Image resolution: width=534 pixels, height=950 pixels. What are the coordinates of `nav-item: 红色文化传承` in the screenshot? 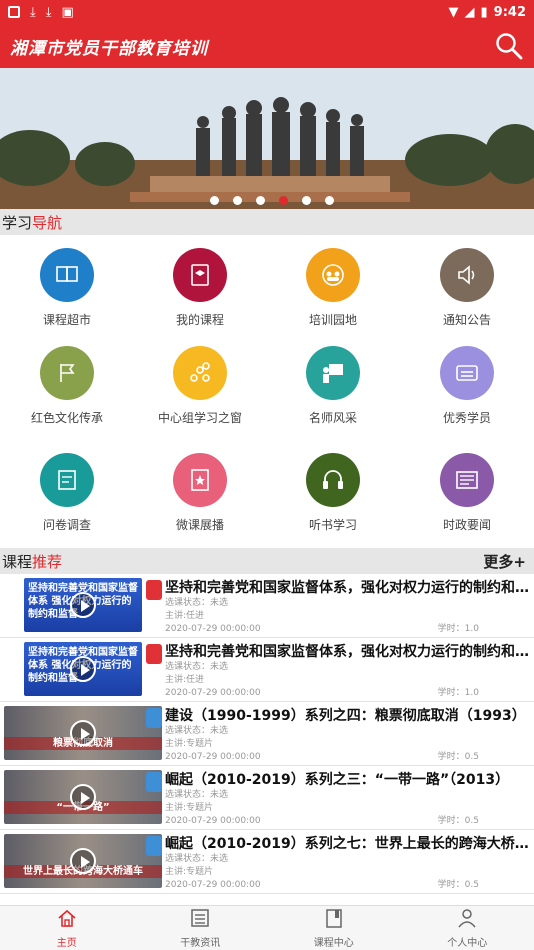 It's located at (67, 386).